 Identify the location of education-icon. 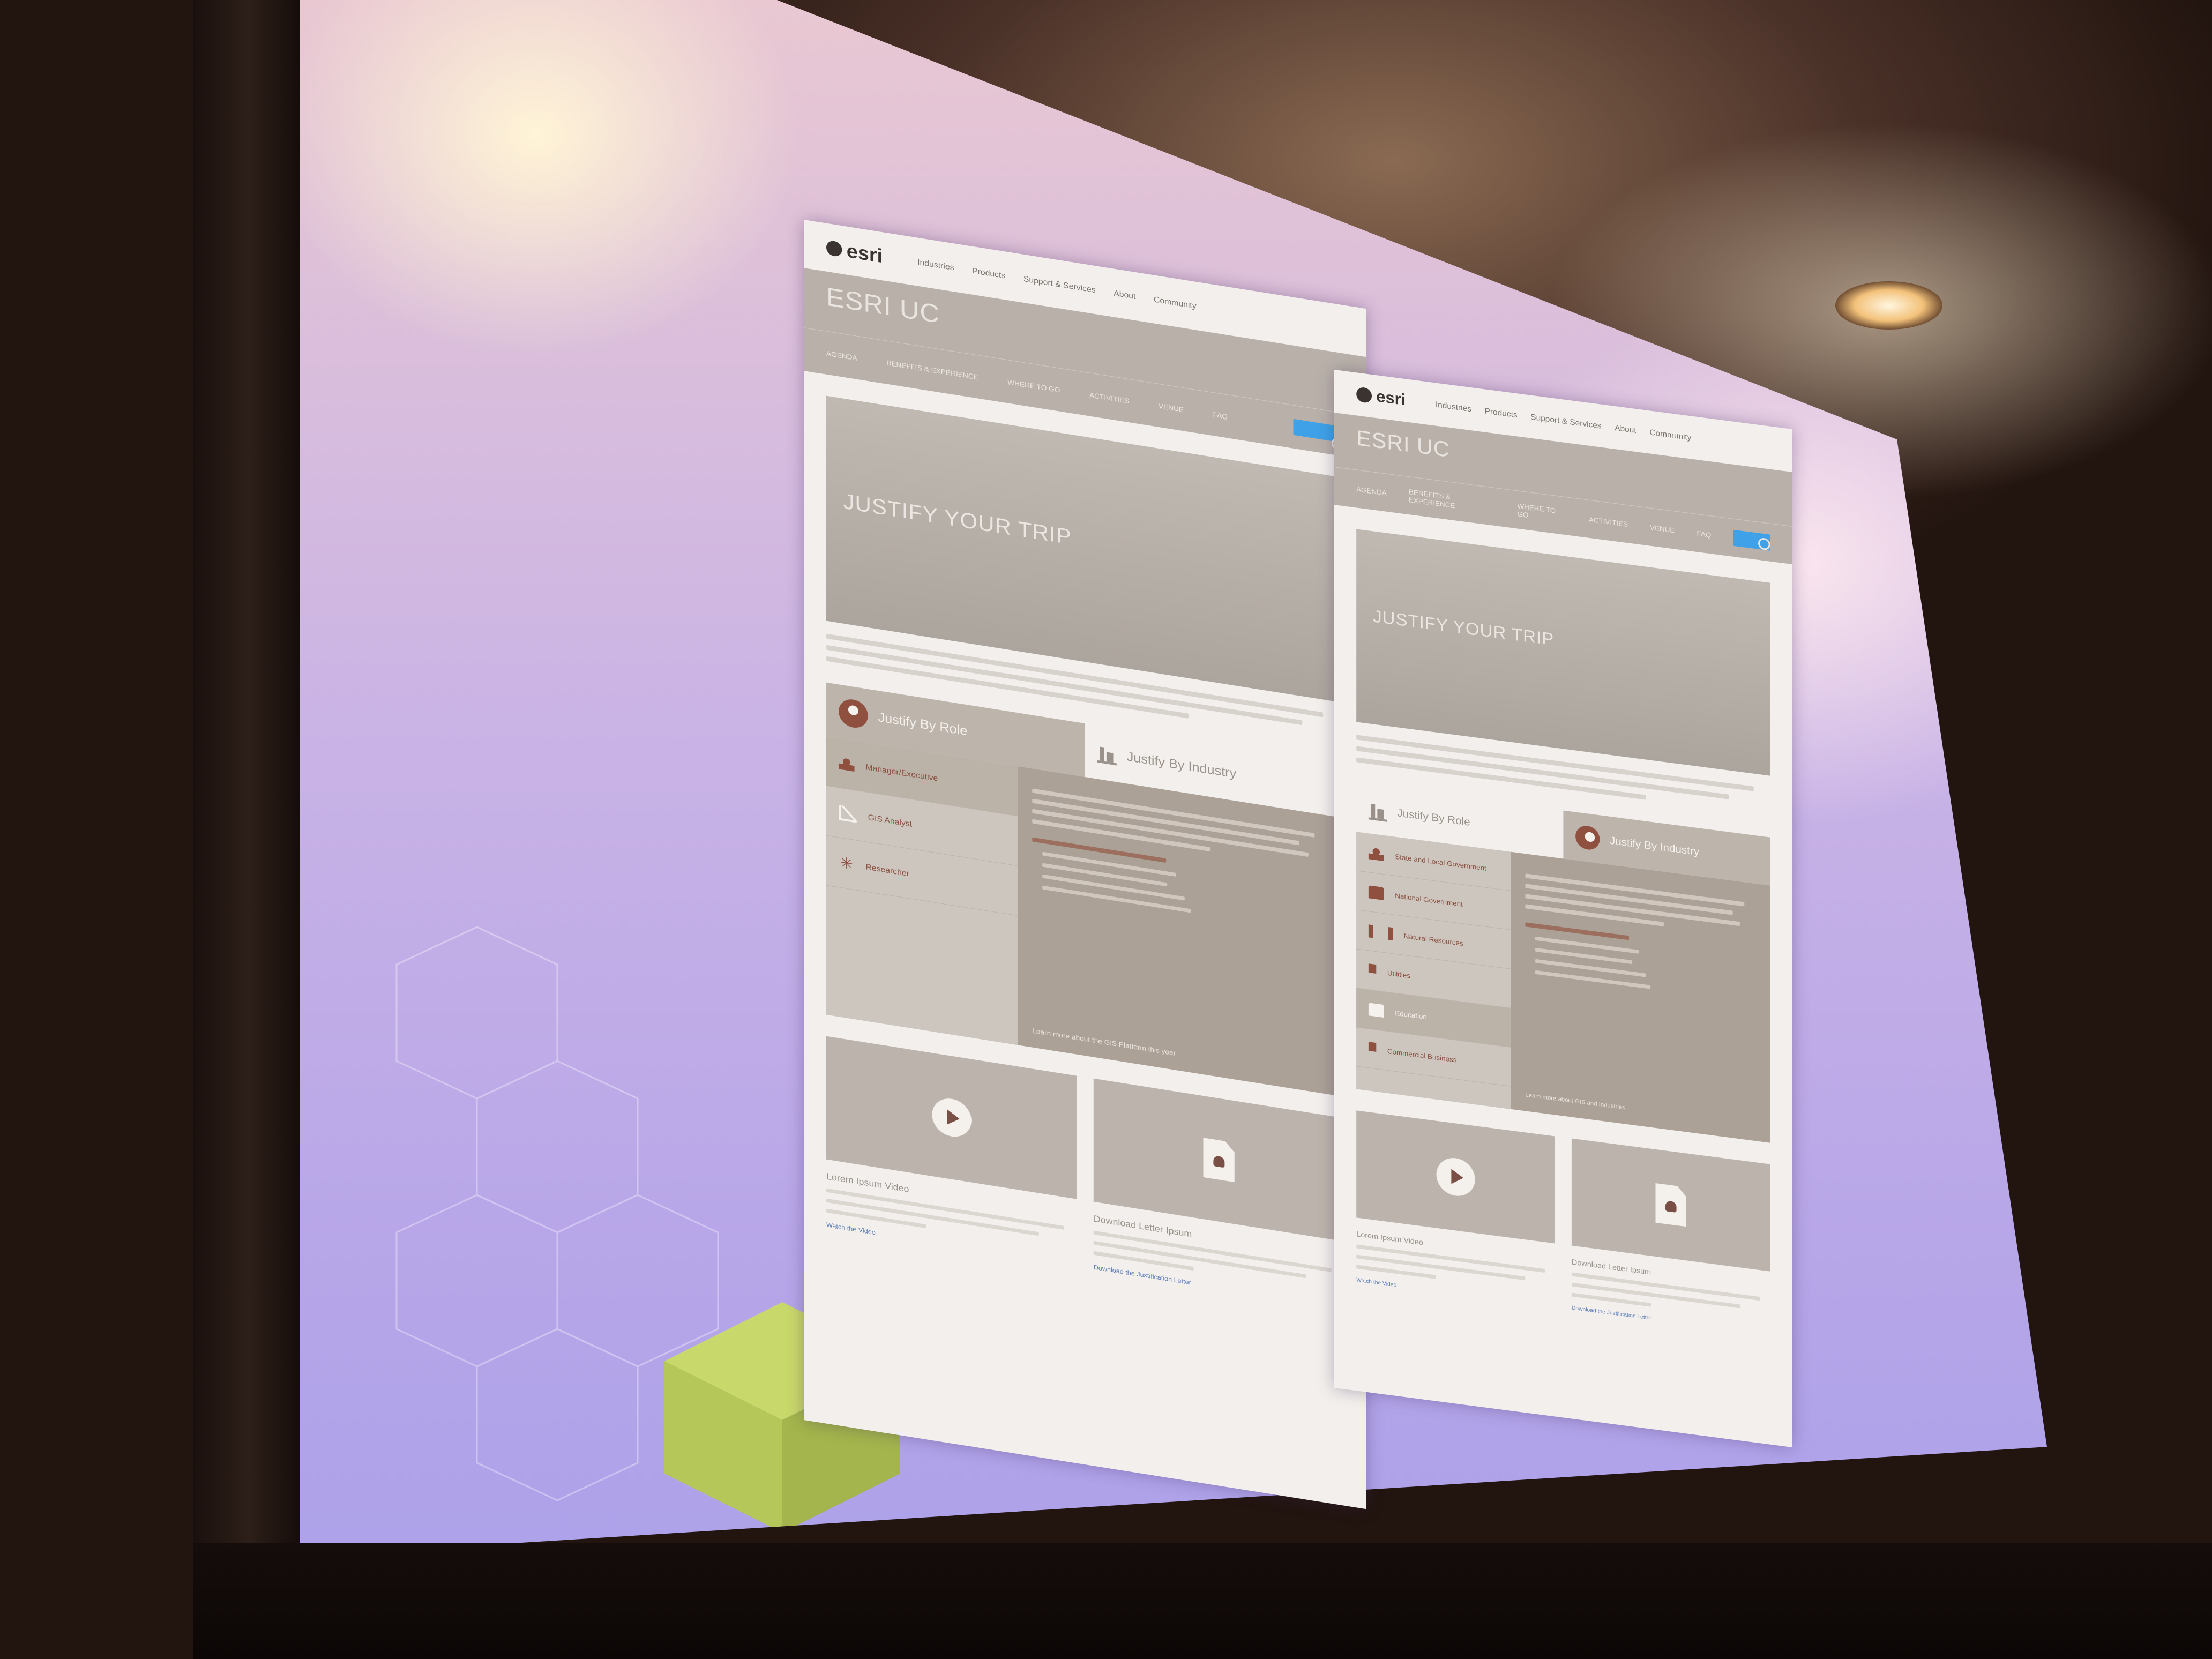
(1376, 1010).